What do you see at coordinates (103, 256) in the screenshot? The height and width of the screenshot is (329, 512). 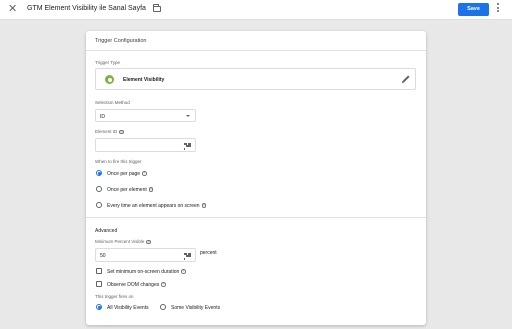 I see `min-percent-value: 50` at bounding box center [103, 256].